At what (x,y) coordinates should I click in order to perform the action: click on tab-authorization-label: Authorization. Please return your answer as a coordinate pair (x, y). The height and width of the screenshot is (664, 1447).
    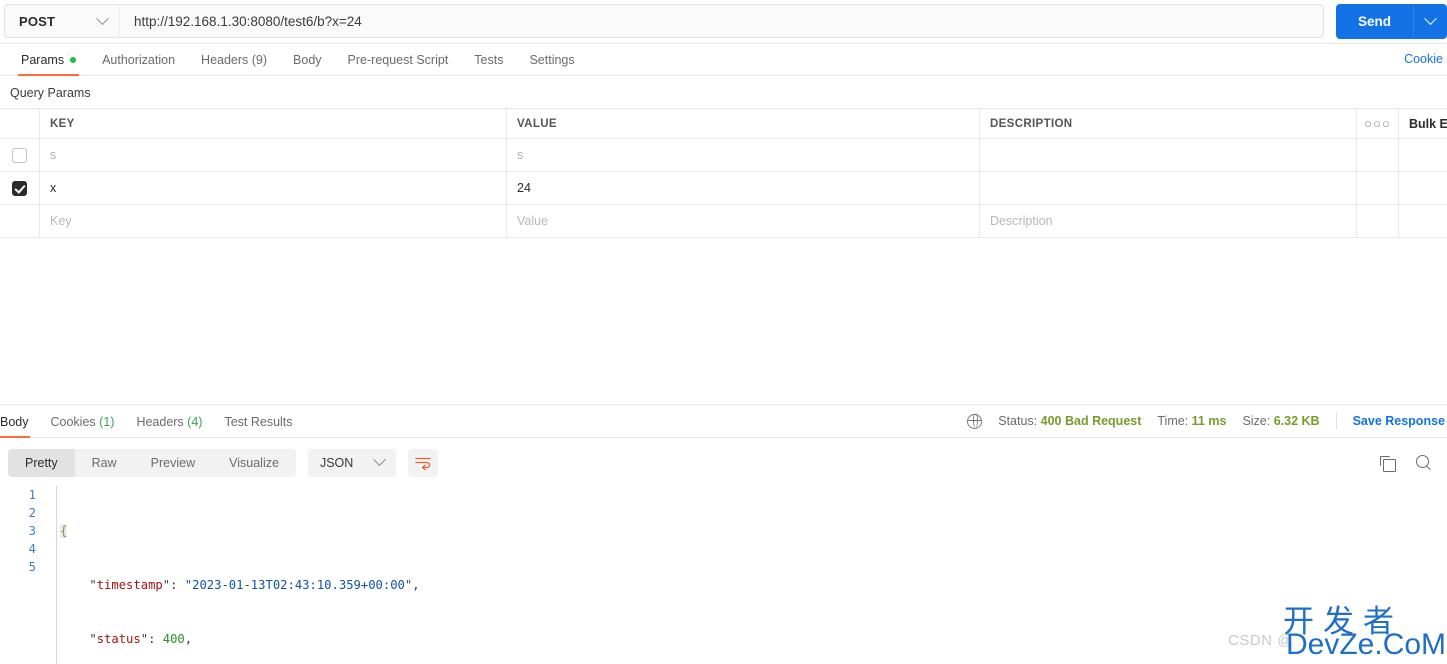
    Looking at the image, I should click on (139, 59).